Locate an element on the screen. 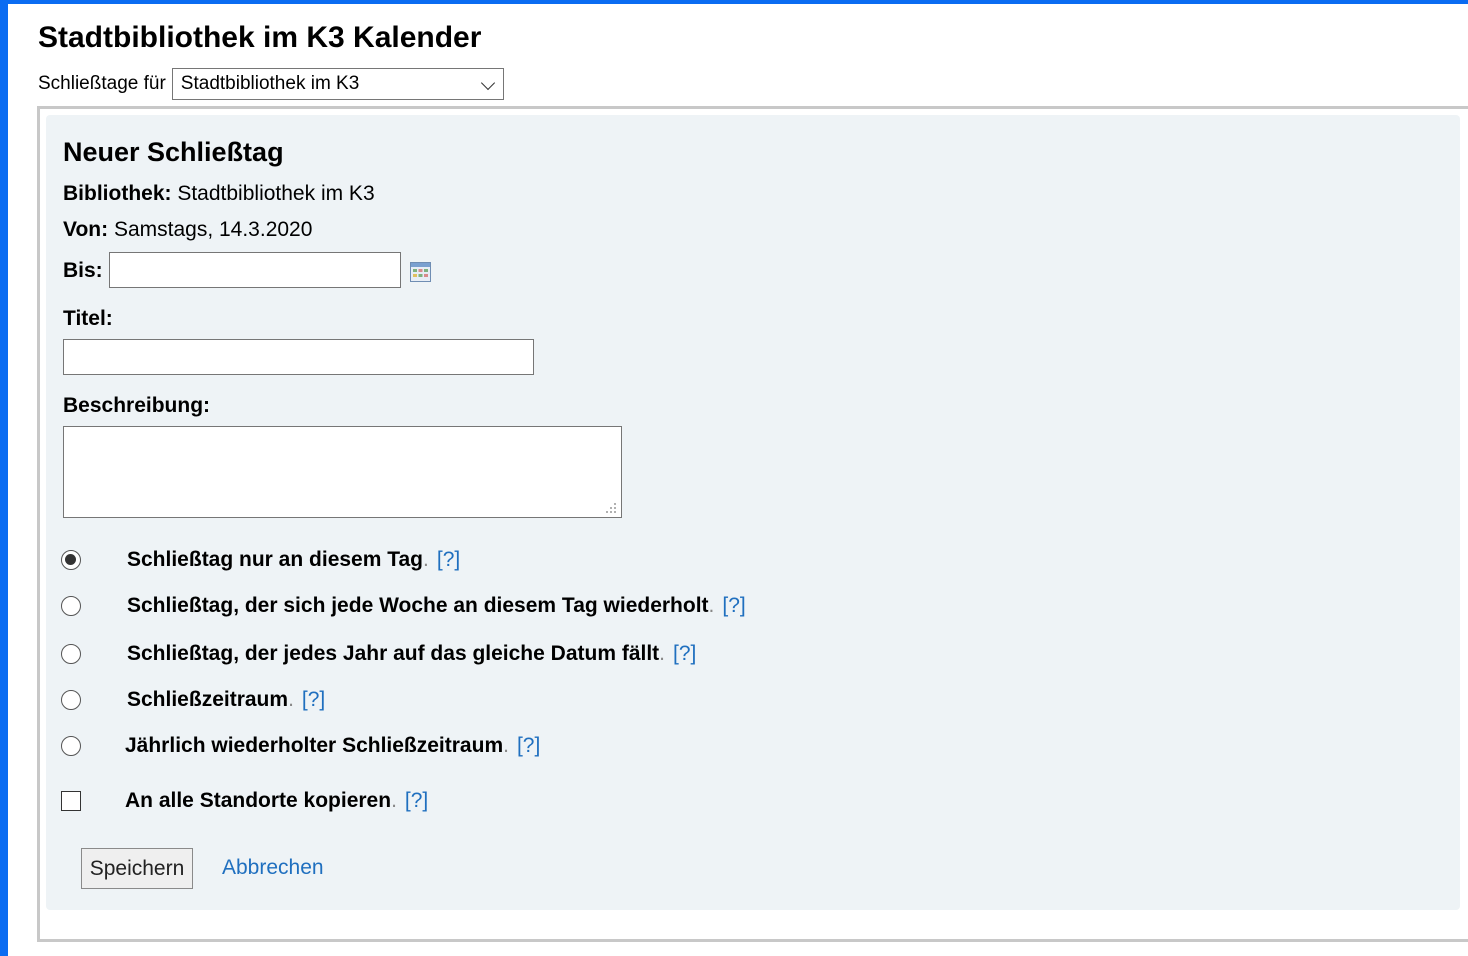  description-textarea is located at coordinates (342, 472).